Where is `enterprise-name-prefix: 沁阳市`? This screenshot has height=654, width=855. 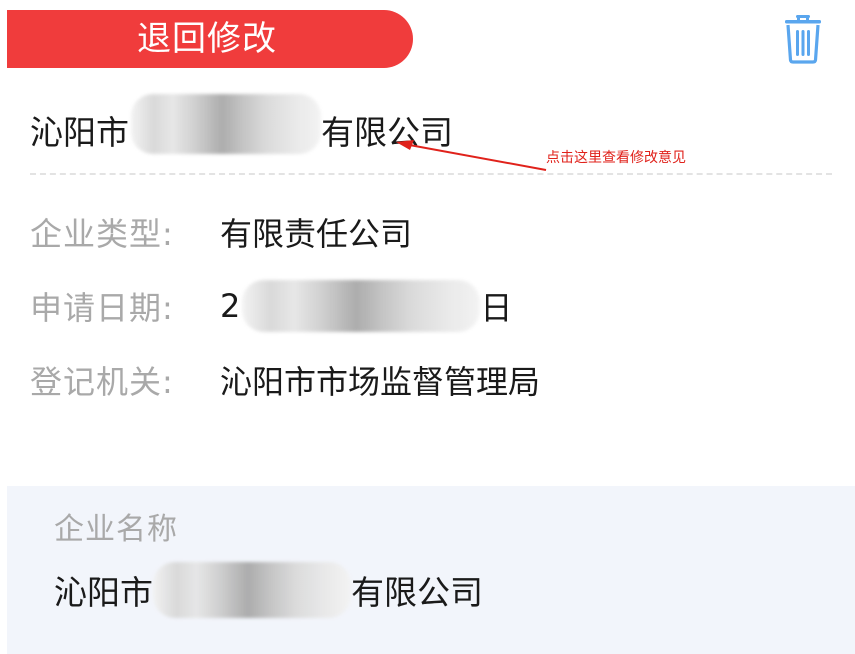
enterprise-name-prefix: 沁阳市 is located at coordinates (103, 592).